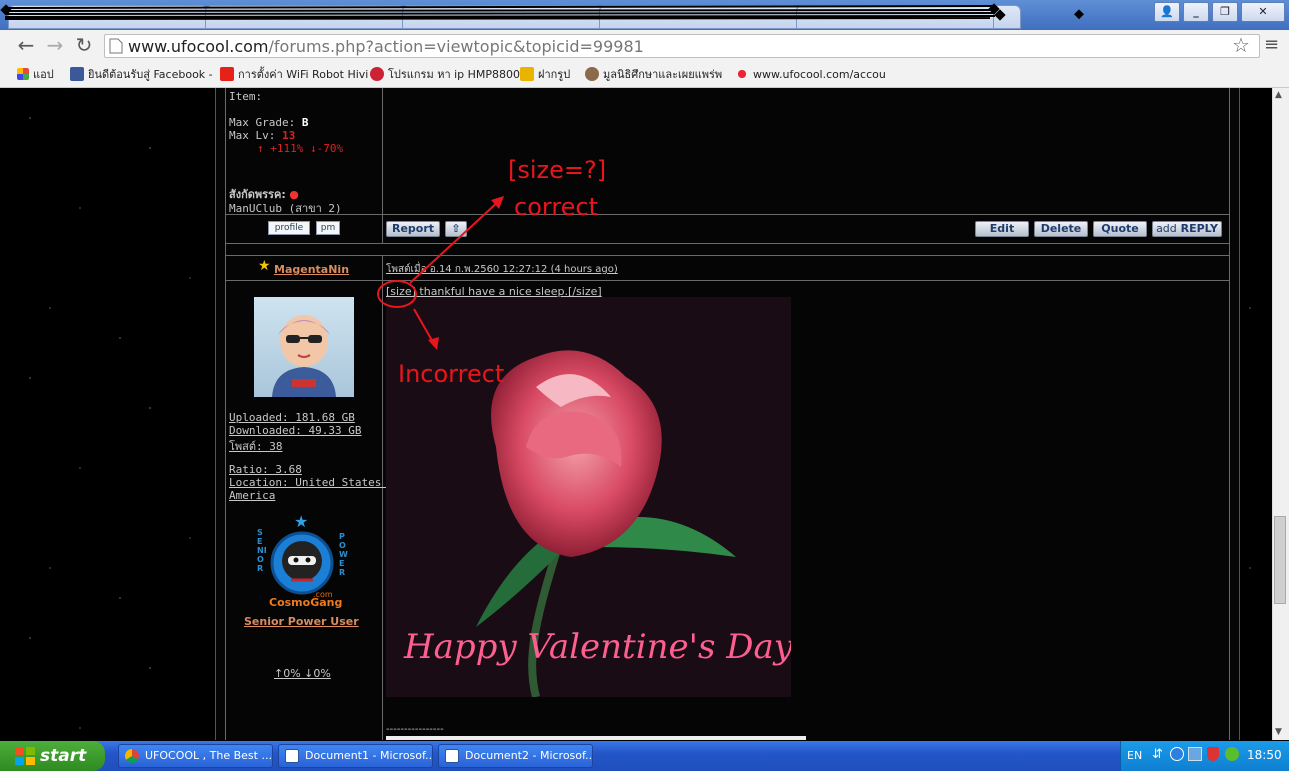  What do you see at coordinates (265, 469) in the screenshot?
I see `ratio-stat: Ratio: 3.68` at bounding box center [265, 469].